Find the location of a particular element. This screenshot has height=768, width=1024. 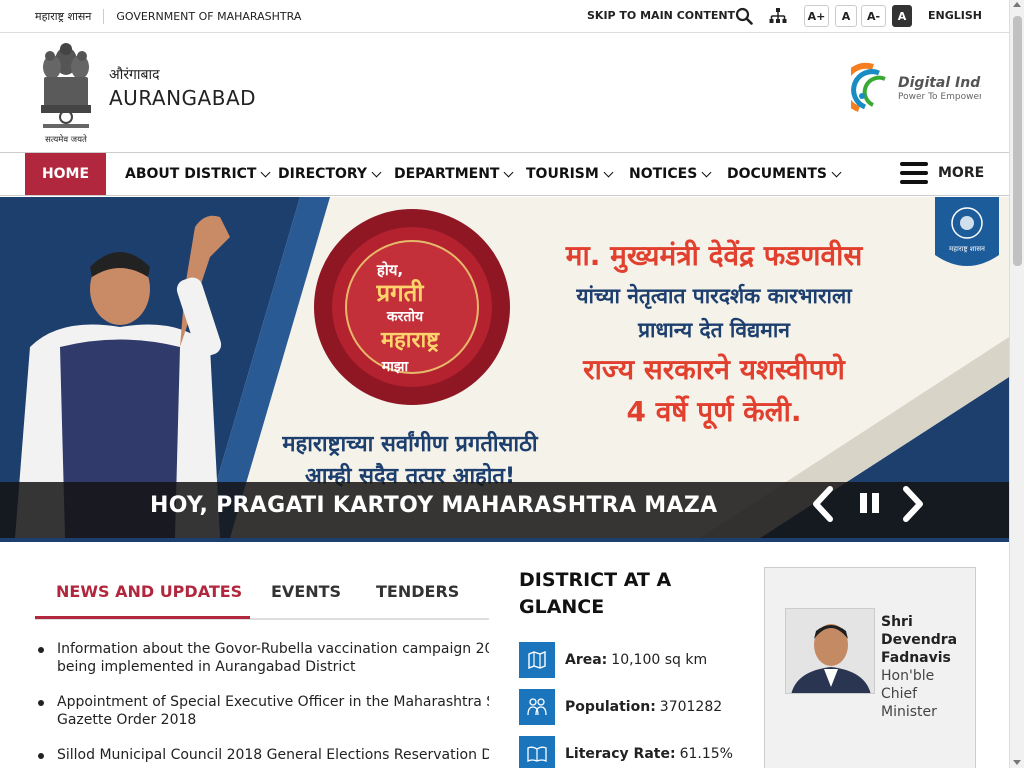

tab-events: EVENTS is located at coordinates (306, 591).